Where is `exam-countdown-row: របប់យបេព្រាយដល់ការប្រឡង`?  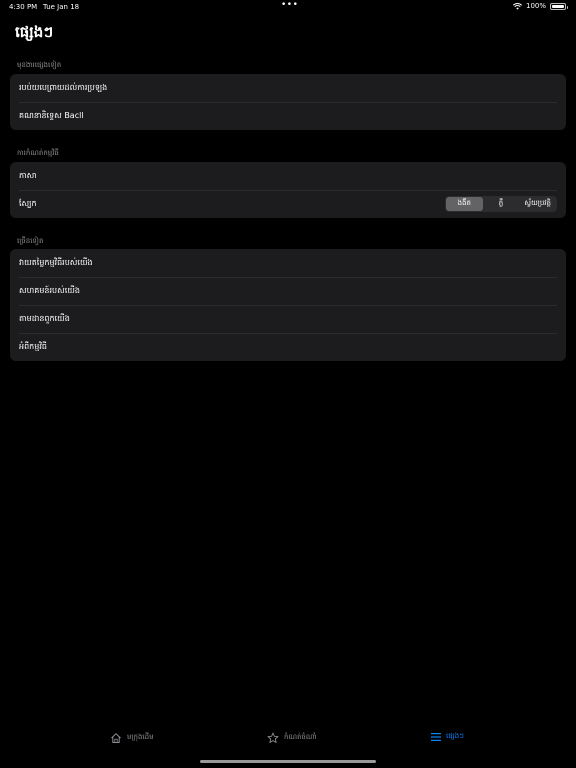 exam-countdown-row: របប់យបេព្រាយដល់ការប្រឡង is located at coordinates (288, 88).